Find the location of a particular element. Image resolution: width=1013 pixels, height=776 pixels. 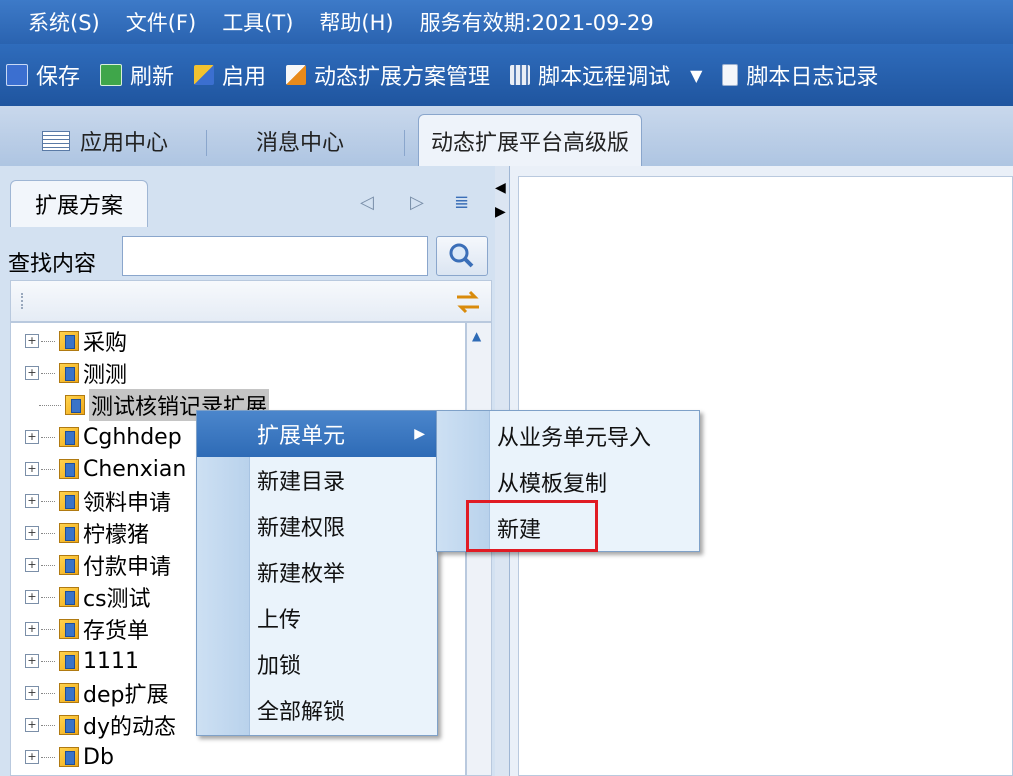

scroll-up-icon: ▲ is located at coordinates (476, 336).